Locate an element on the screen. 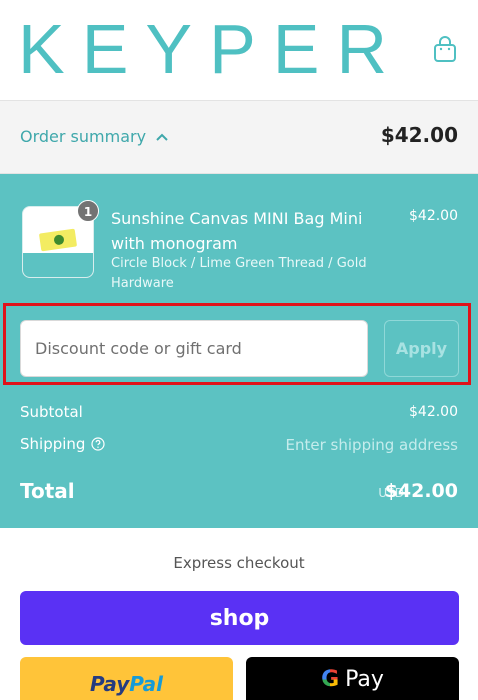 Image resolution: width=478 pixels, height=700 pixels. subtotal-label: Subtotal is located at coordinates (51, 412).